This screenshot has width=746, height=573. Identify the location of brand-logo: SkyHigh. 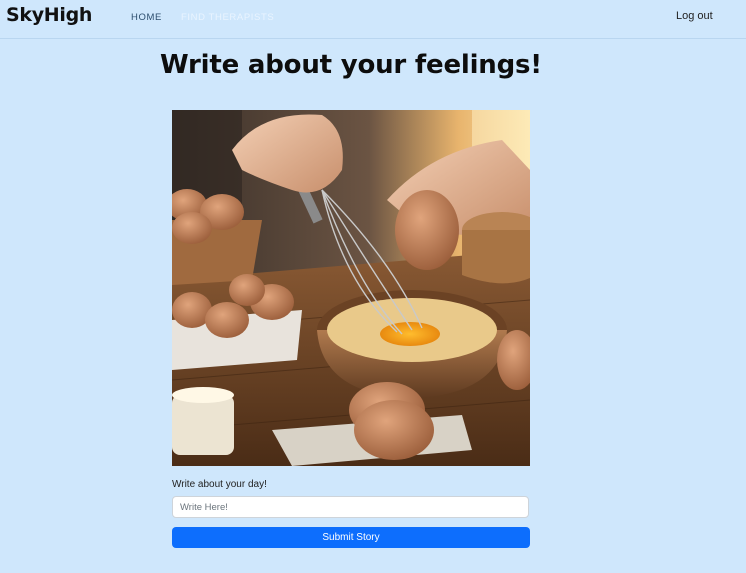
(49, 15).